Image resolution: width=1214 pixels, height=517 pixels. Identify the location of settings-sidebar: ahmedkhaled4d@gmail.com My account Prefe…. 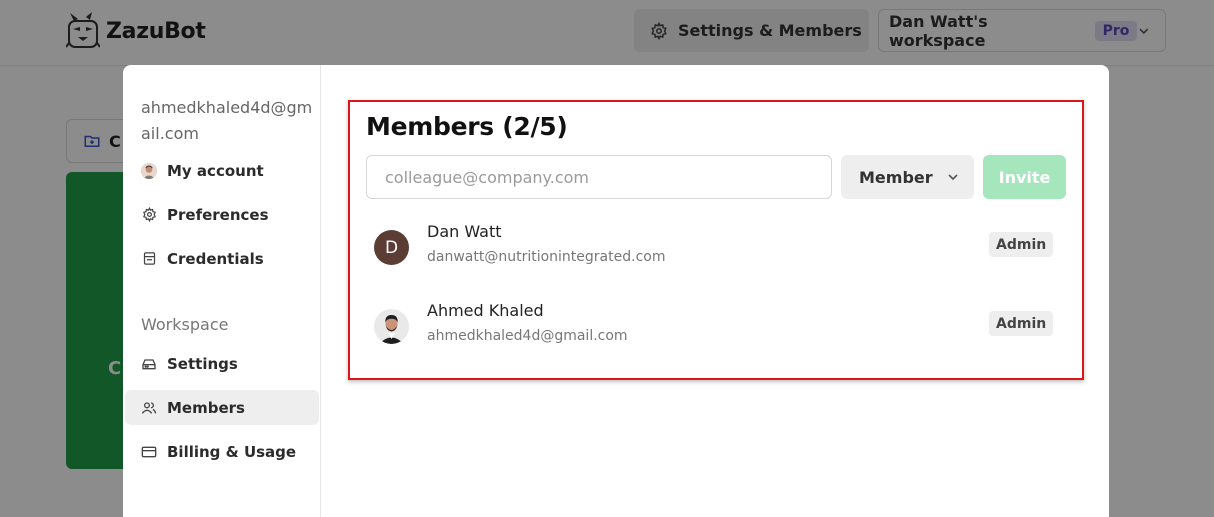
(222, 291).